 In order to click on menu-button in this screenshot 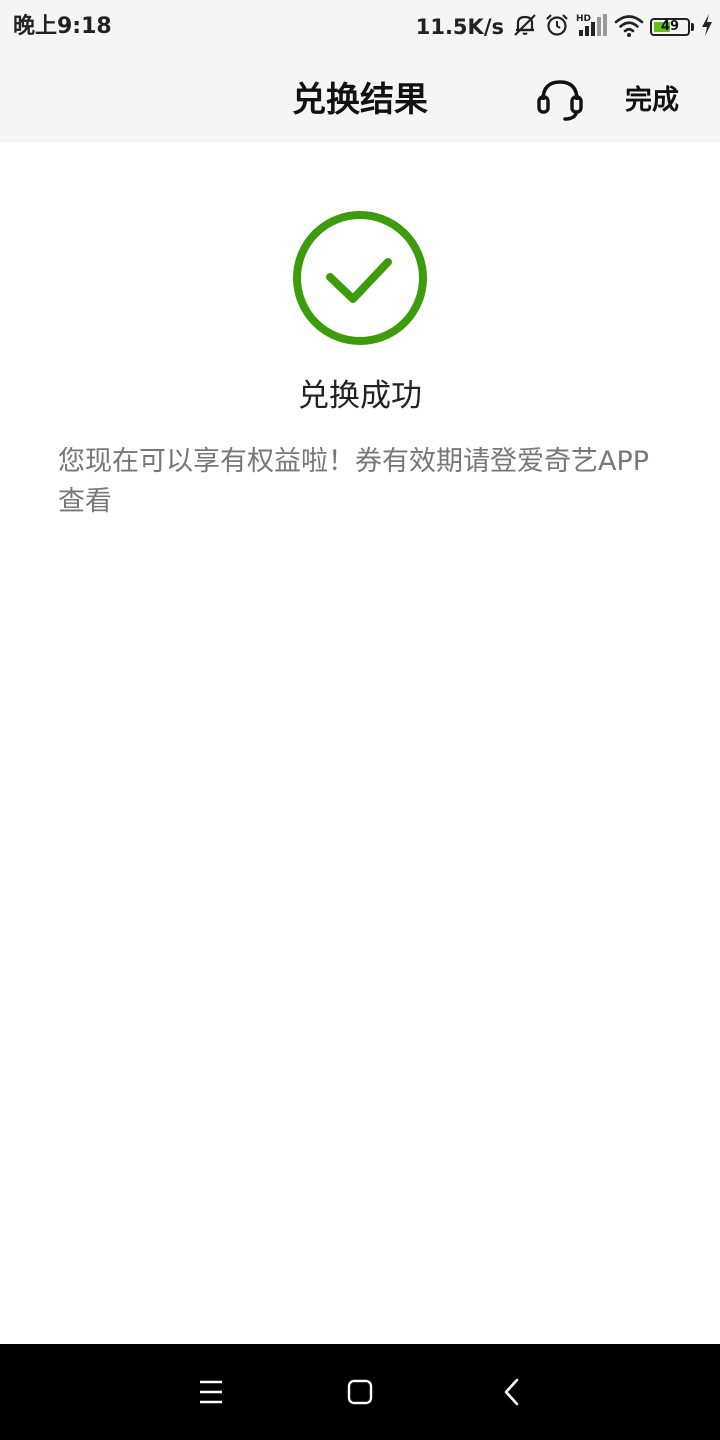, I will do `click(211, 1392)`.